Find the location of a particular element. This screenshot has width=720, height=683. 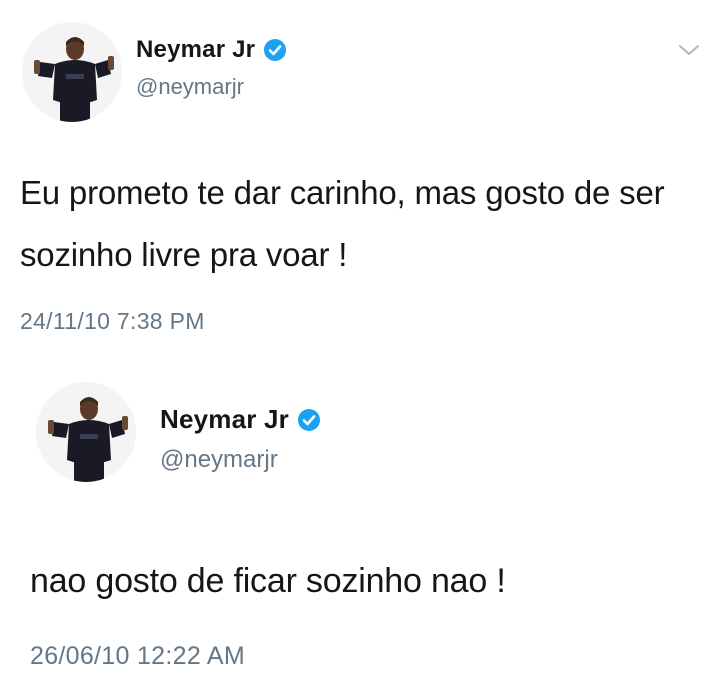

tweet-timestamp: 24/11/10 7:38 PM is located at coordinates (112, 321).